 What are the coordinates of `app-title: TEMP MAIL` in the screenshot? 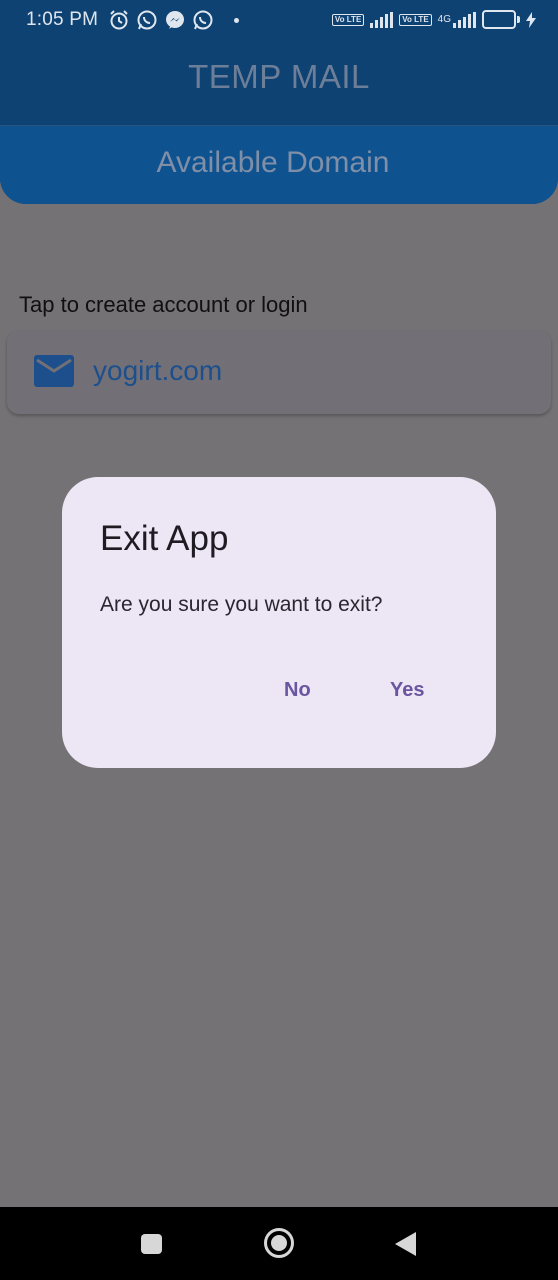 It's located at (279, 76).